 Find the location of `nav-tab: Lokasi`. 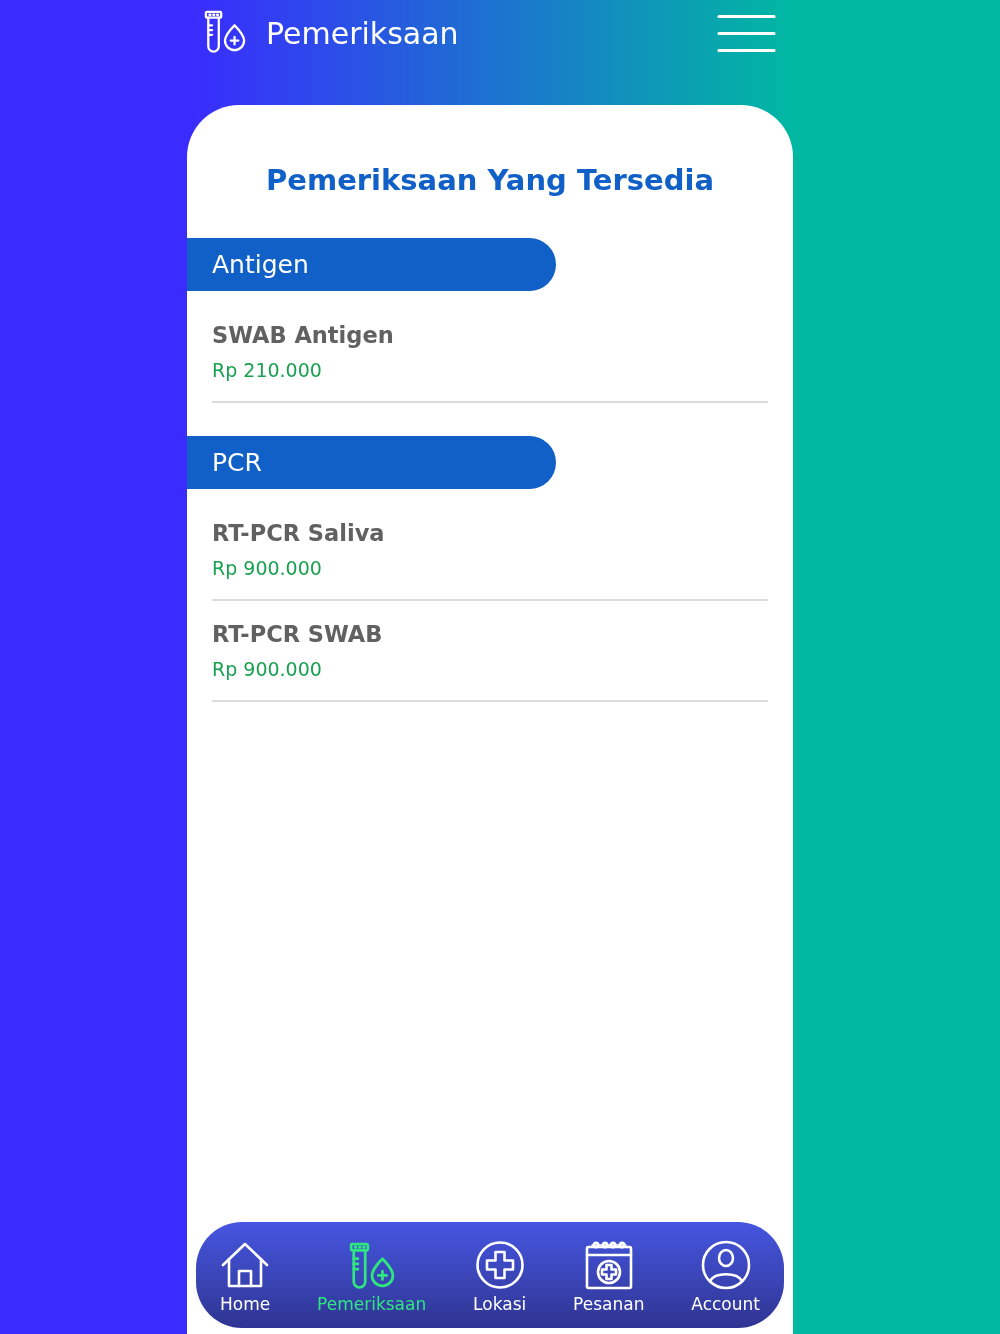

nav-tab: Lokasi is located at coordinates (500, 1278).